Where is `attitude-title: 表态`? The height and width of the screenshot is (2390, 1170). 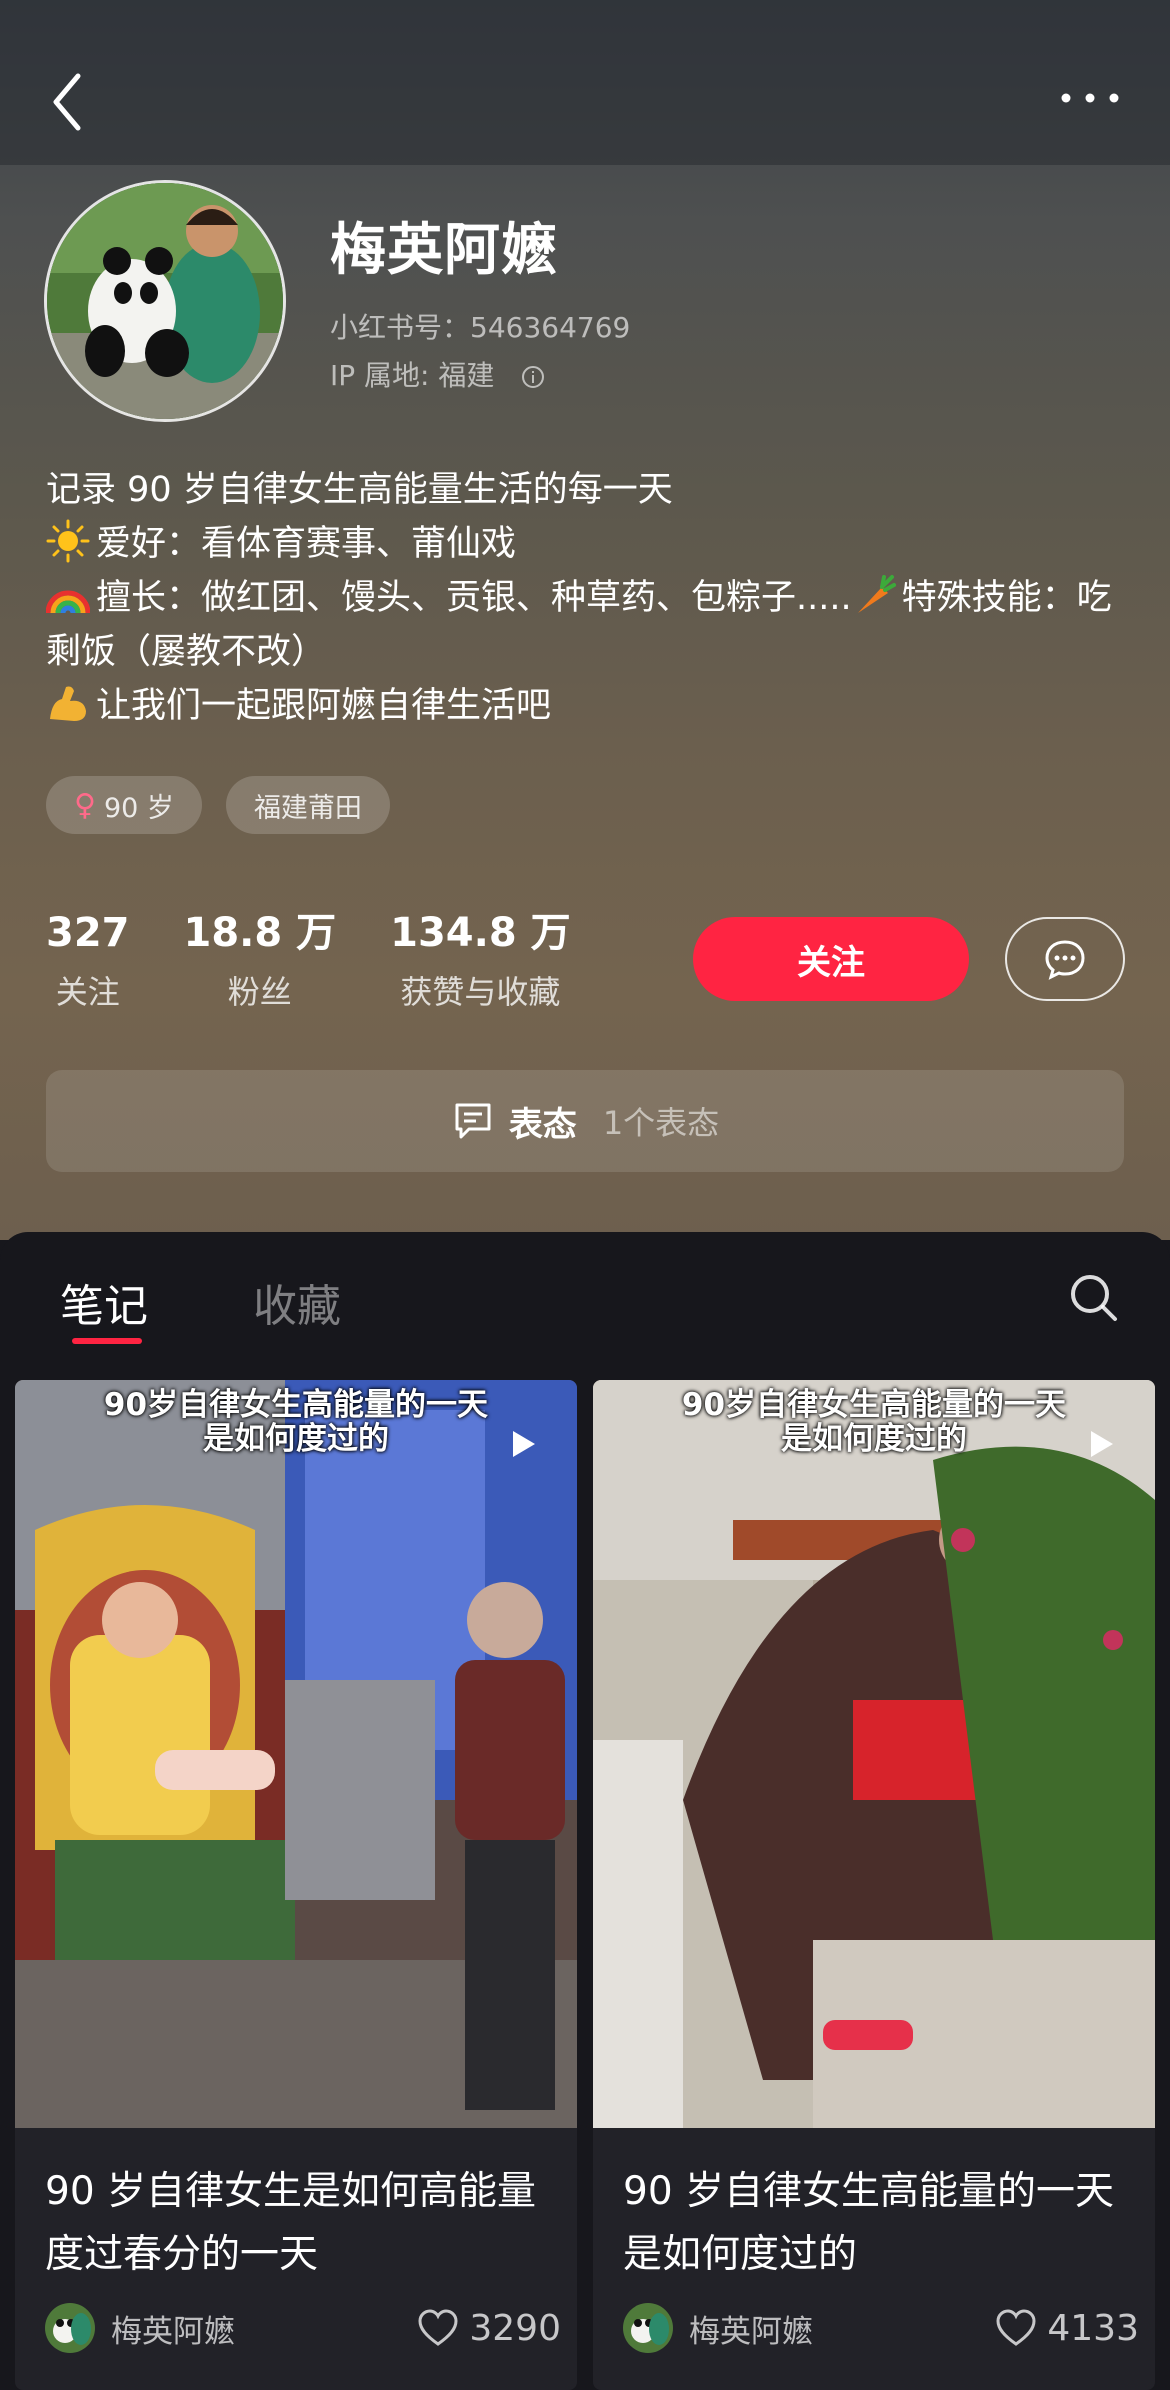
attitude-title: 表态 is located at coordinates (542, 1124).